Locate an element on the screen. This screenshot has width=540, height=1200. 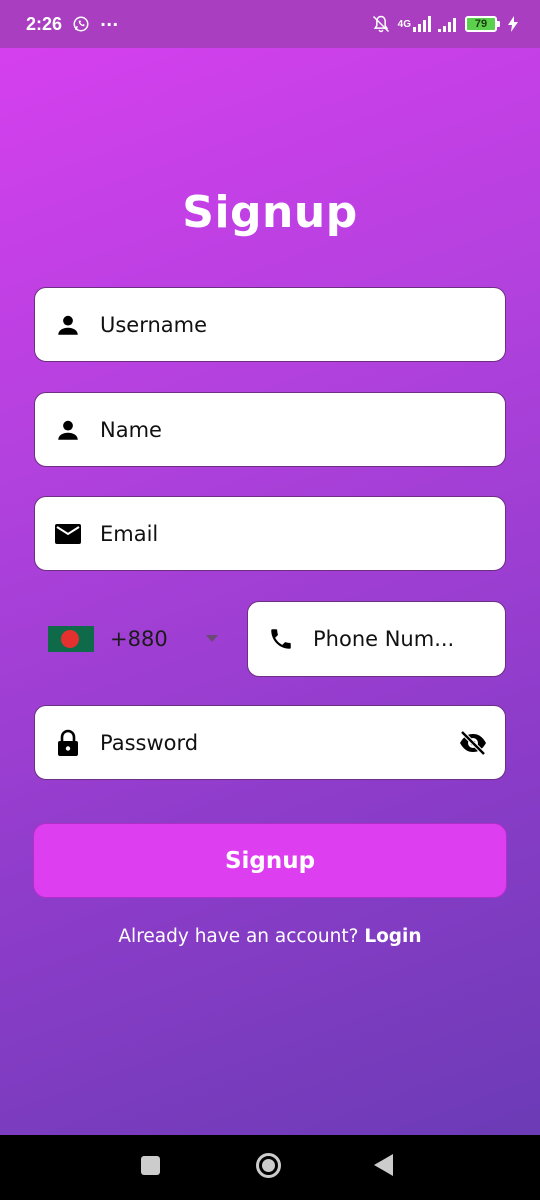
lock-icon is located at coordinates (68, 743).